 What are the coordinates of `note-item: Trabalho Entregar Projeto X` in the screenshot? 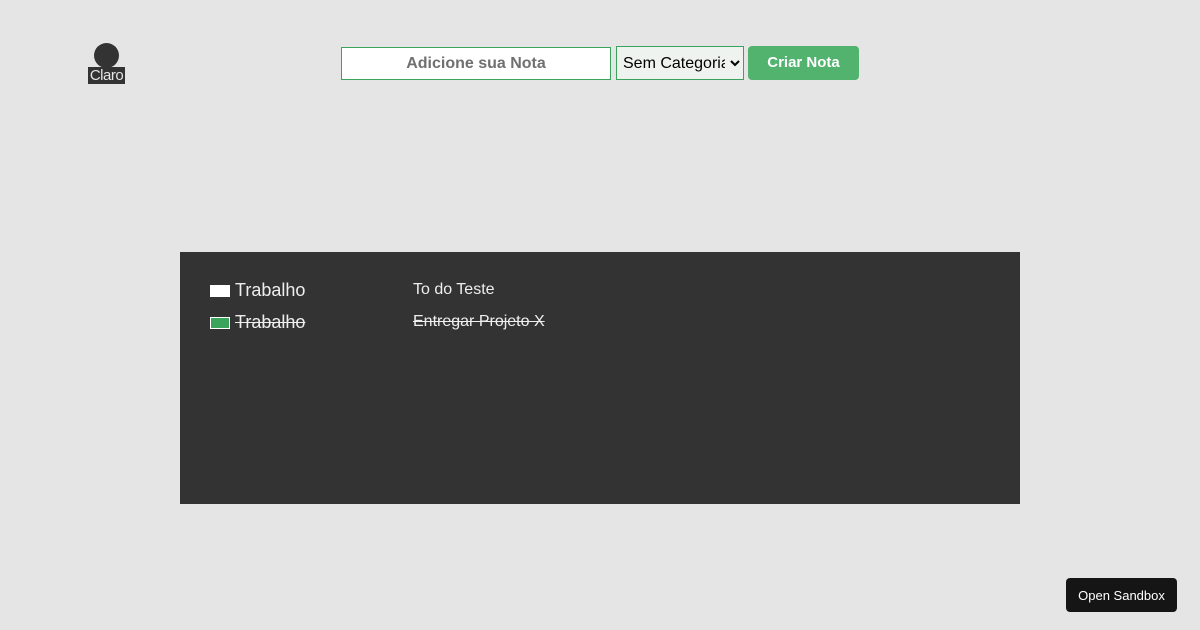 It's located at (610, 322).